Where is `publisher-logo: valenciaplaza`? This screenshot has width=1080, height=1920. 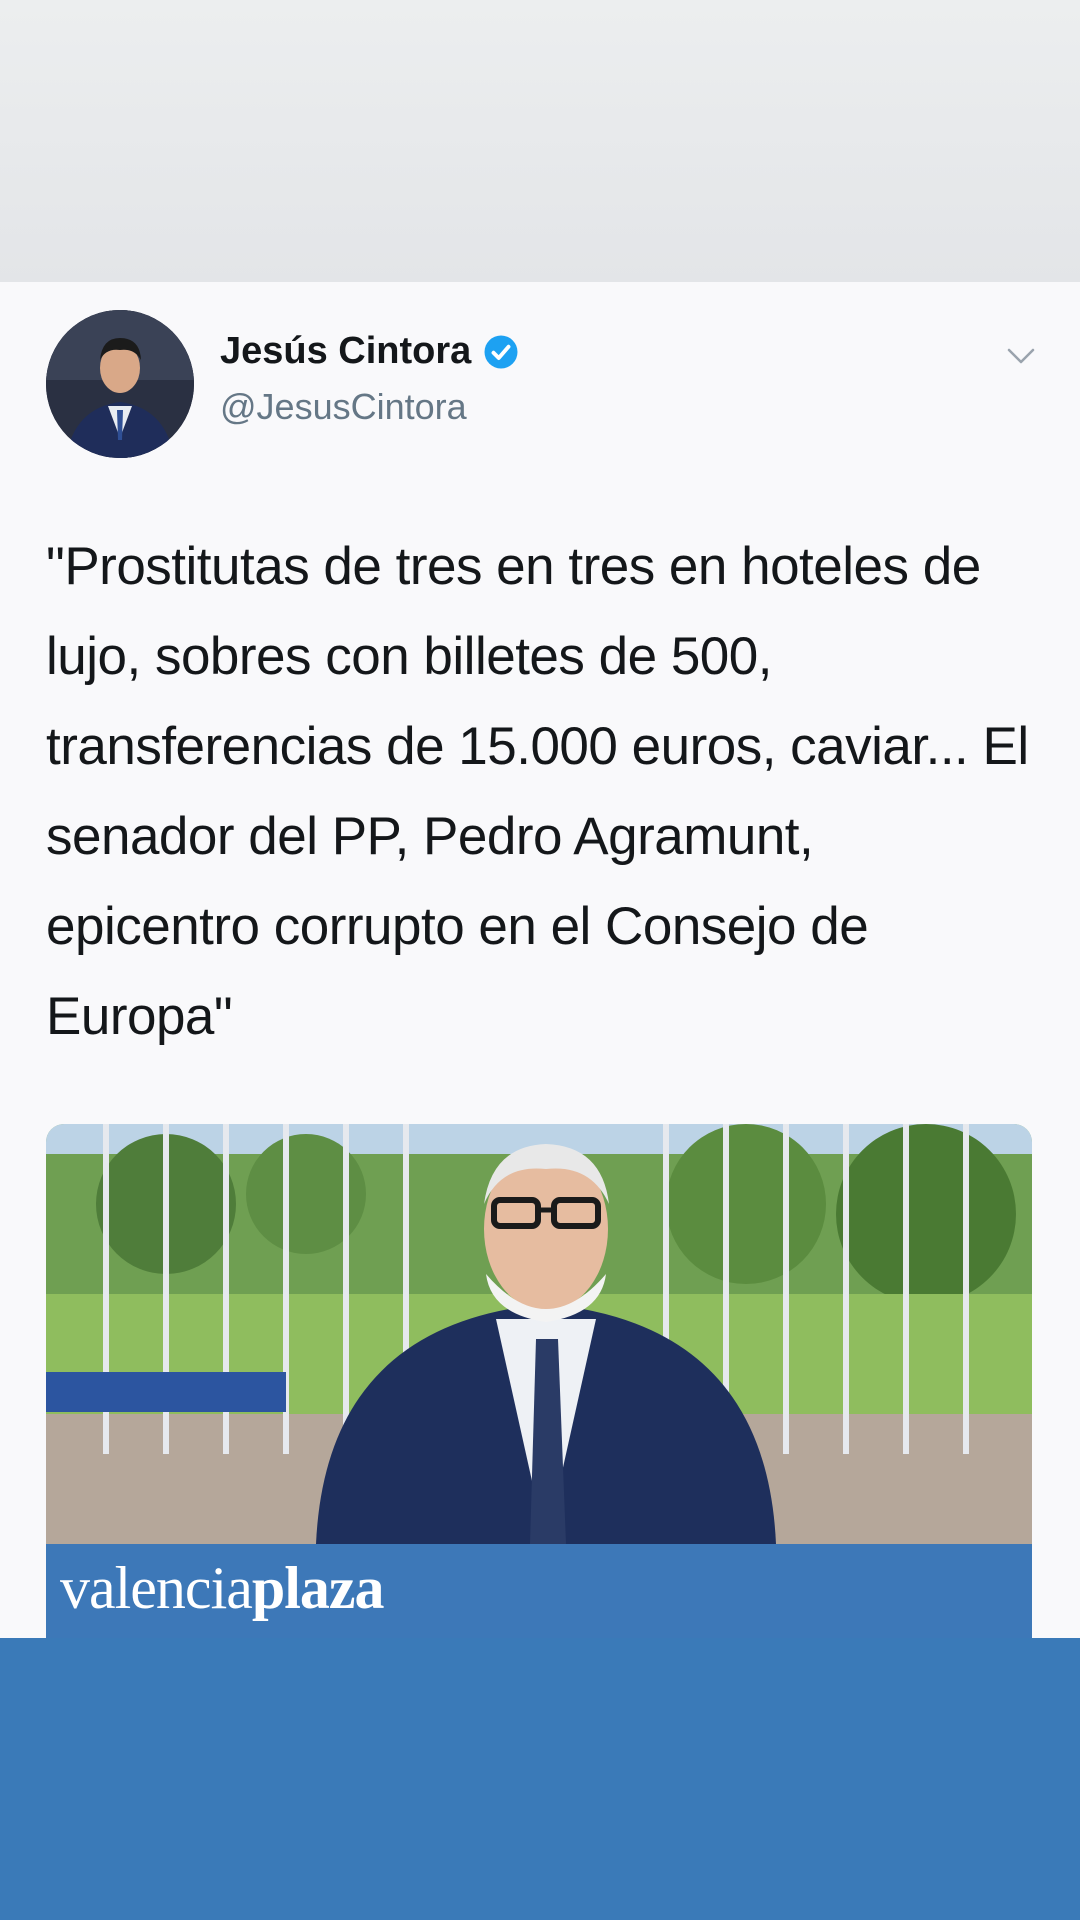
publisher-logo: valenciaplaza is located at coordinates (222, 1588).